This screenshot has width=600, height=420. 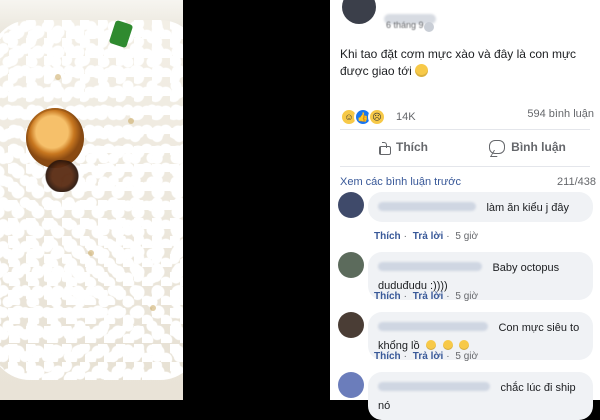 What do you see at coordinates (384, 148) in the screenshot?
I see `thumb-up-icon` at bounding box center [384, 148].